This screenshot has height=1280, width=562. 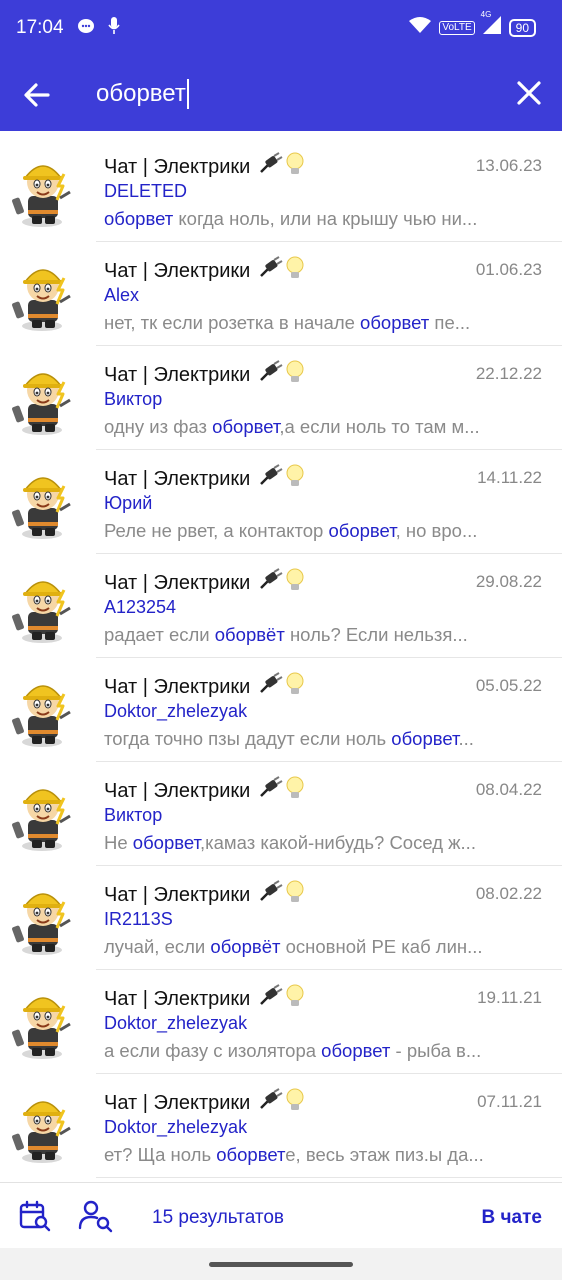 I want to click on message-author: Юрий, so click(x=128, y=503).